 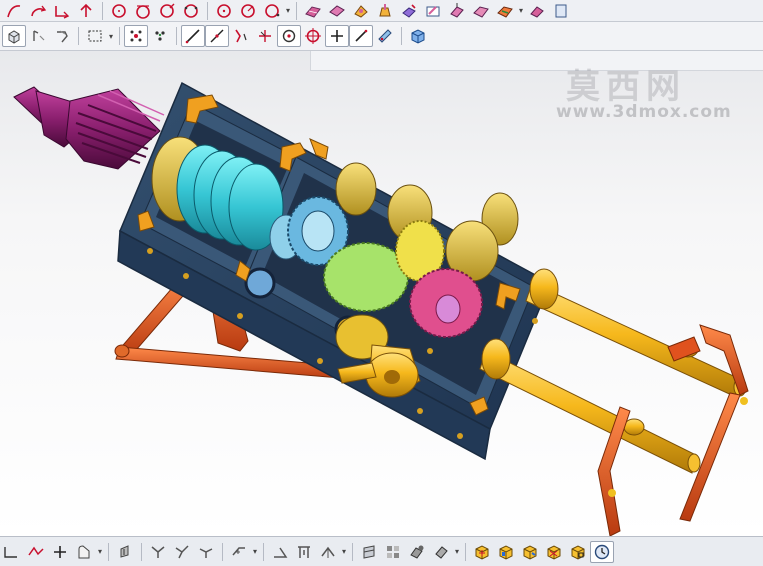 I want to click on input-coupling, so click(x=89, y=128).